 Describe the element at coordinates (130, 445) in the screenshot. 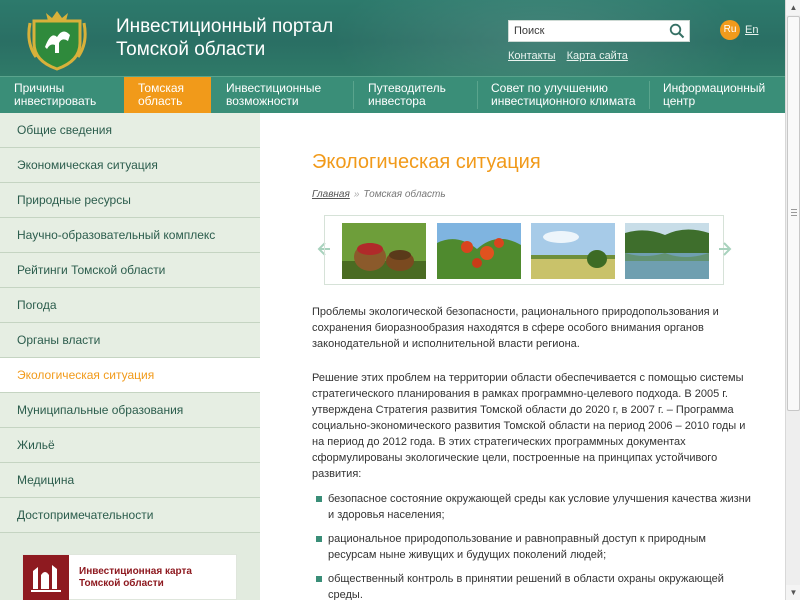

I see `sidebar-item-housing: Жильё` at that location.